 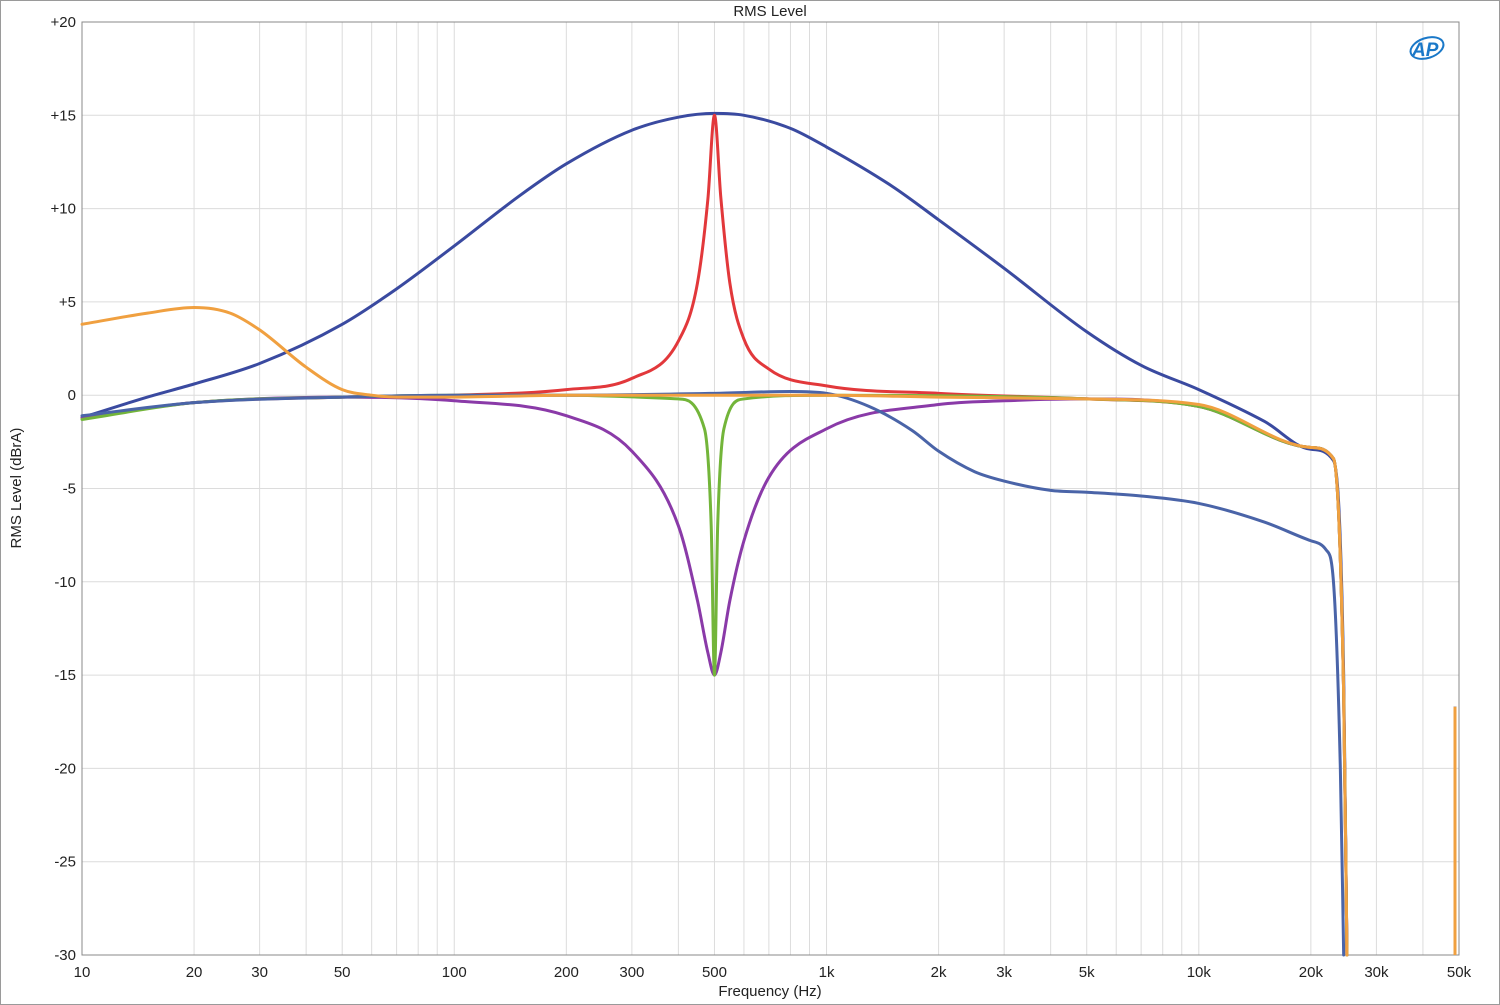 I want to click on x-tick-label: 500, so click(x=714, y=972).